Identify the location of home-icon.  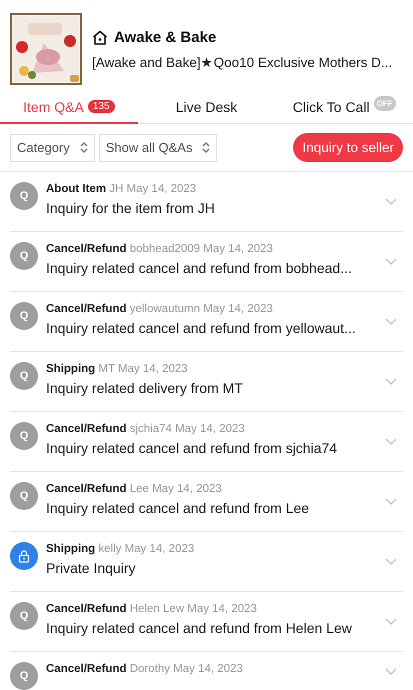
(100, 37).